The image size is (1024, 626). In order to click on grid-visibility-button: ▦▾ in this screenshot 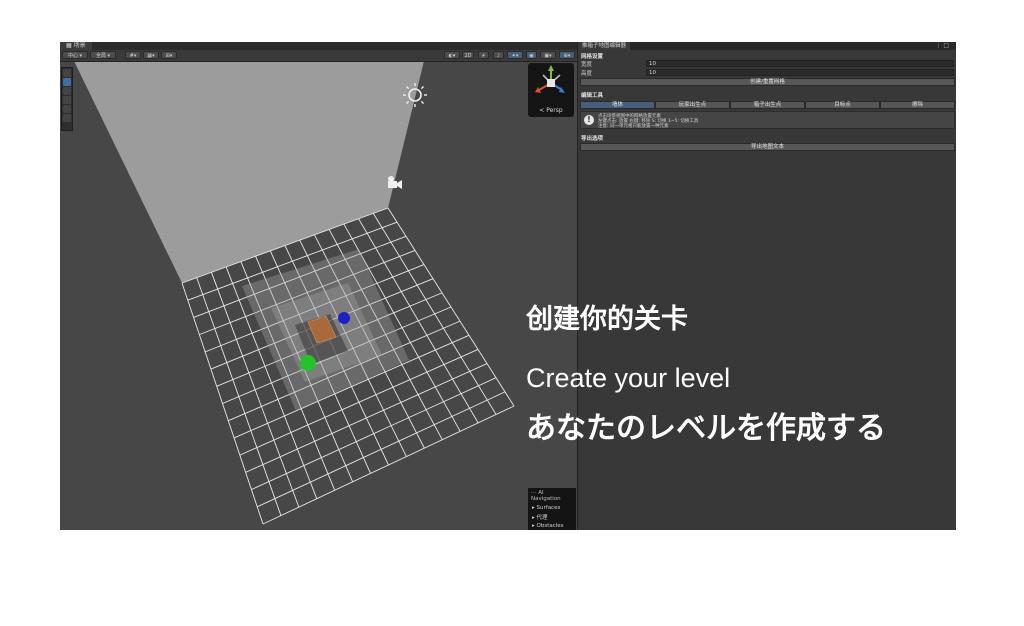, I will do `click(151, 55)`.